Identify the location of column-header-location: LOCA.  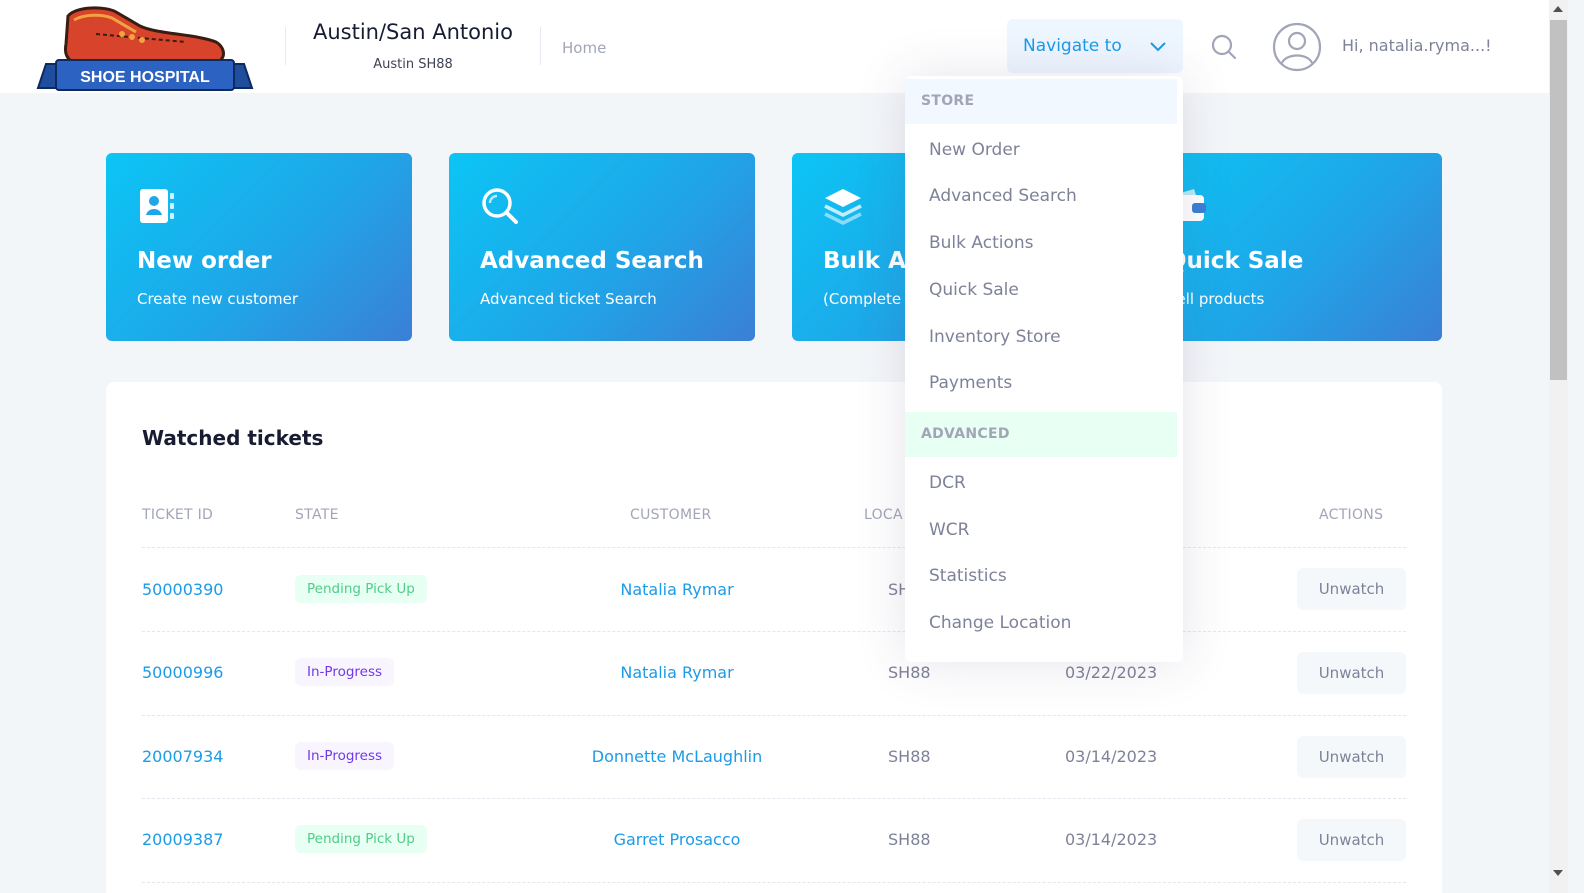
(883, 515).